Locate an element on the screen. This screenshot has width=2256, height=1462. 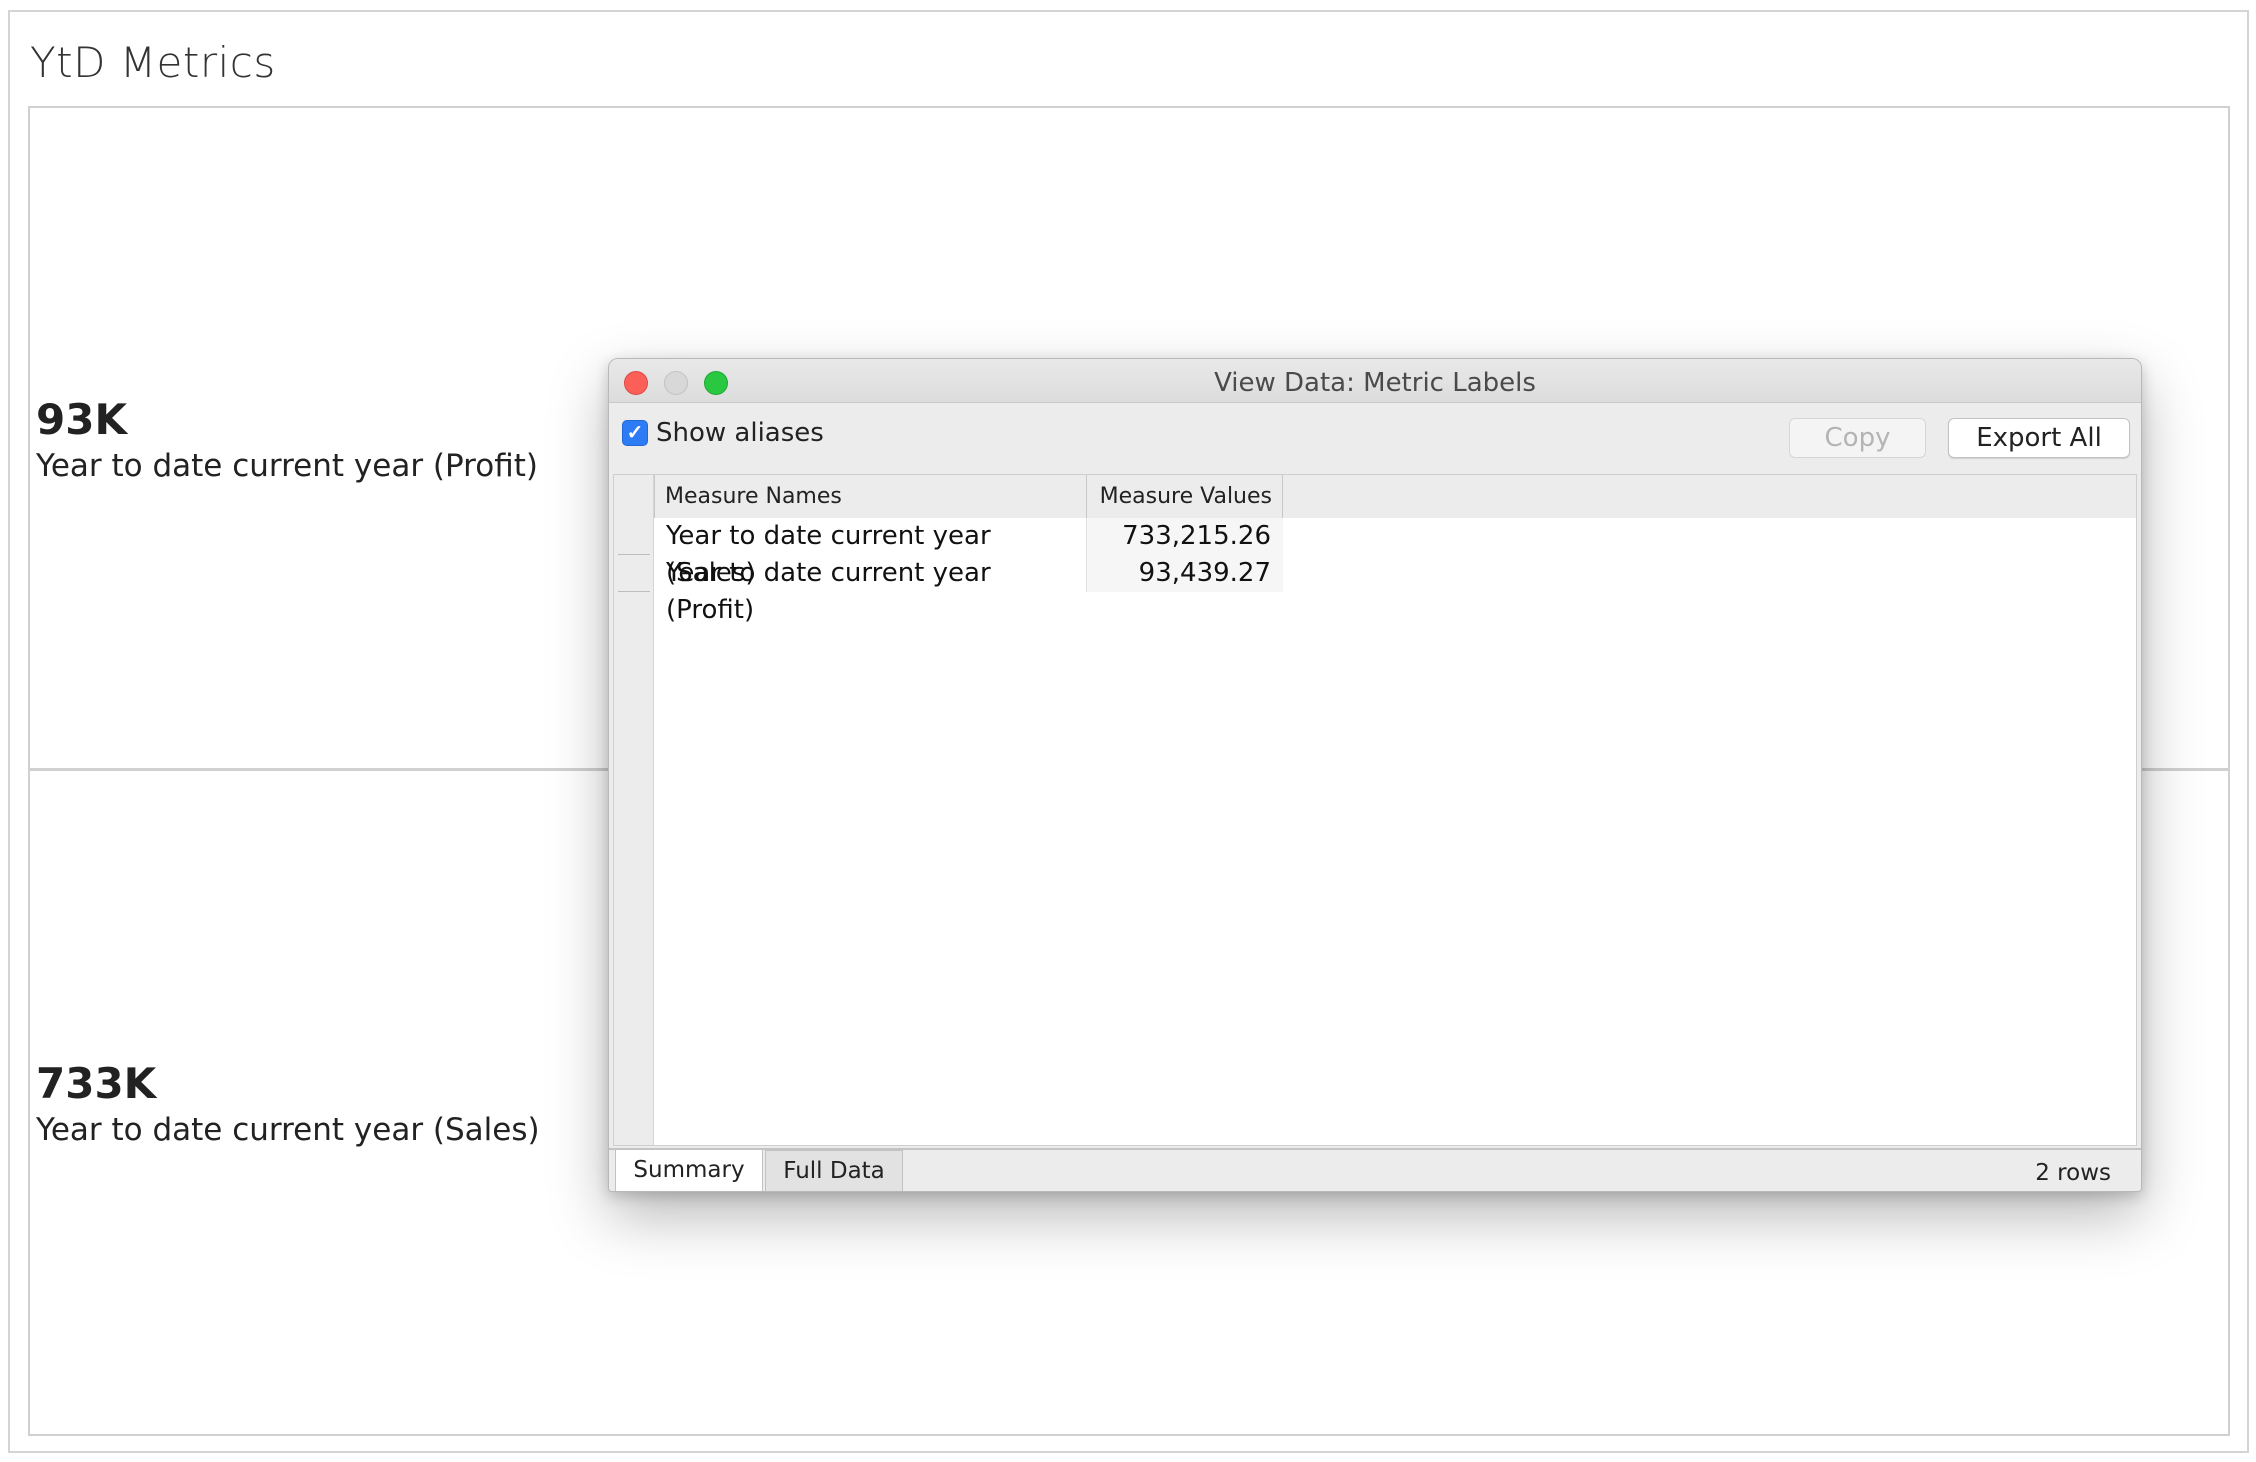
column-header-measure-values: Measure Values is located at coordinates (1184, 496).